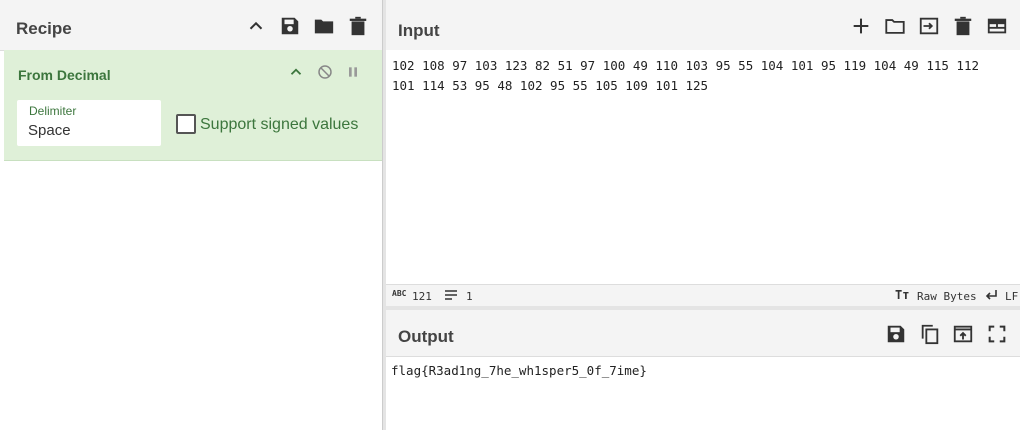 The width and height of the screenshot is (1020, 430). Describe the element at coordinates (325, 72) in the screenshot. I see `disable-icon` at that location.